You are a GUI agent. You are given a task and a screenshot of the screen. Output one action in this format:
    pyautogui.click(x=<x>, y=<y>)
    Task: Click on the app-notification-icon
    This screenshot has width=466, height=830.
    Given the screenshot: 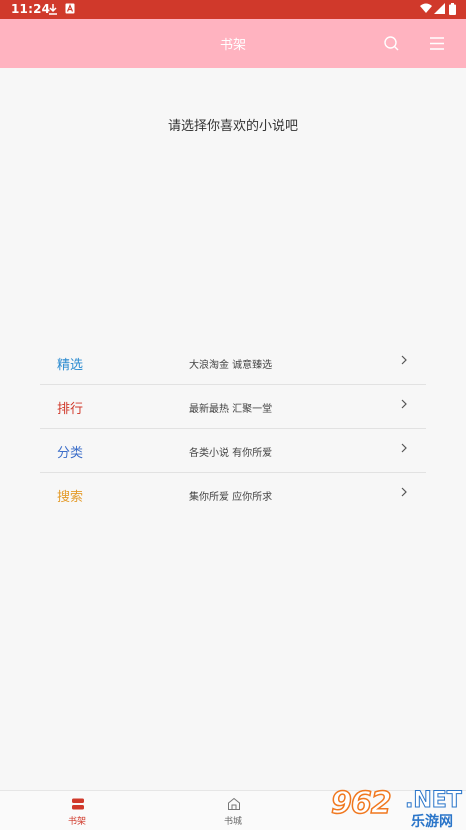 What is the action you would take?
    pyautogui.click(x=70, y=8)
    